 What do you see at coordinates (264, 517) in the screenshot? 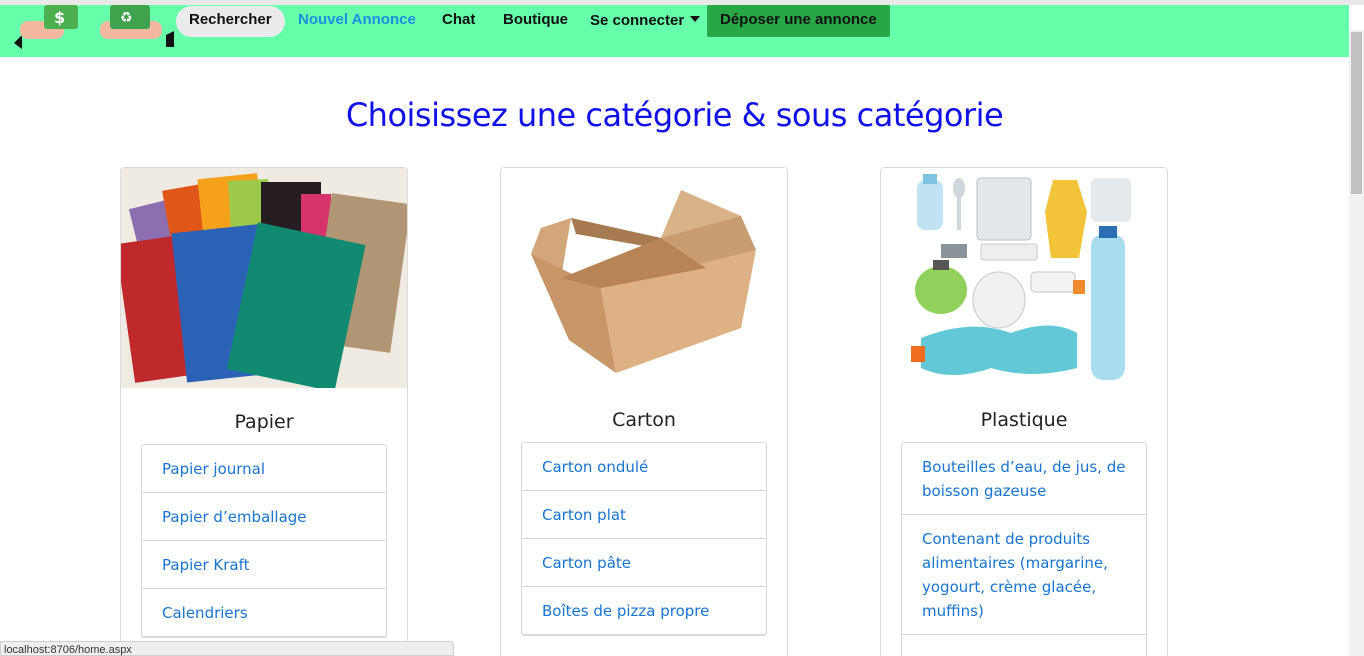
I see `subcategory-link: Papier d’emballage` at bounding box center [264, 517].